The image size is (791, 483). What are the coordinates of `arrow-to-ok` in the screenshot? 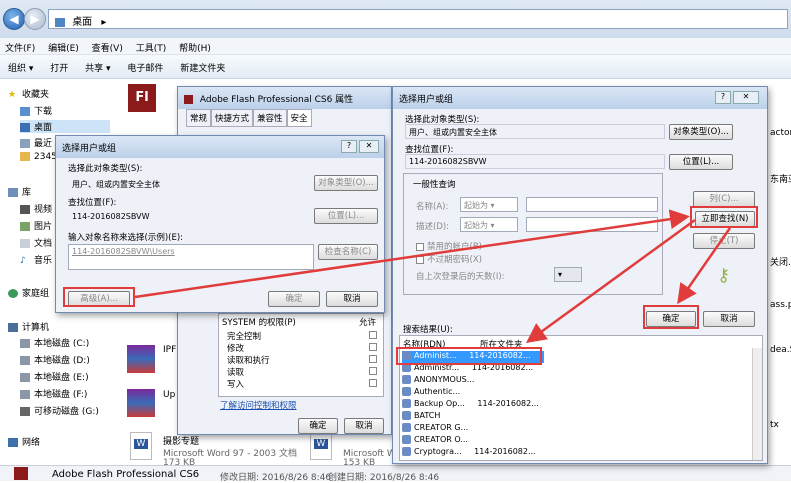 It's located at (704, 266).